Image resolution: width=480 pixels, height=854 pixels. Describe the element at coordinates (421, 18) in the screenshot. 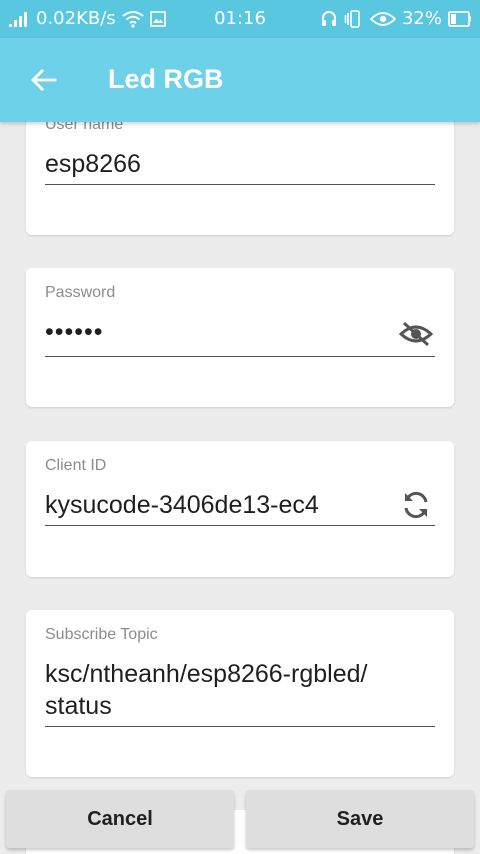

I see `battery-percent: 32%` at that location.